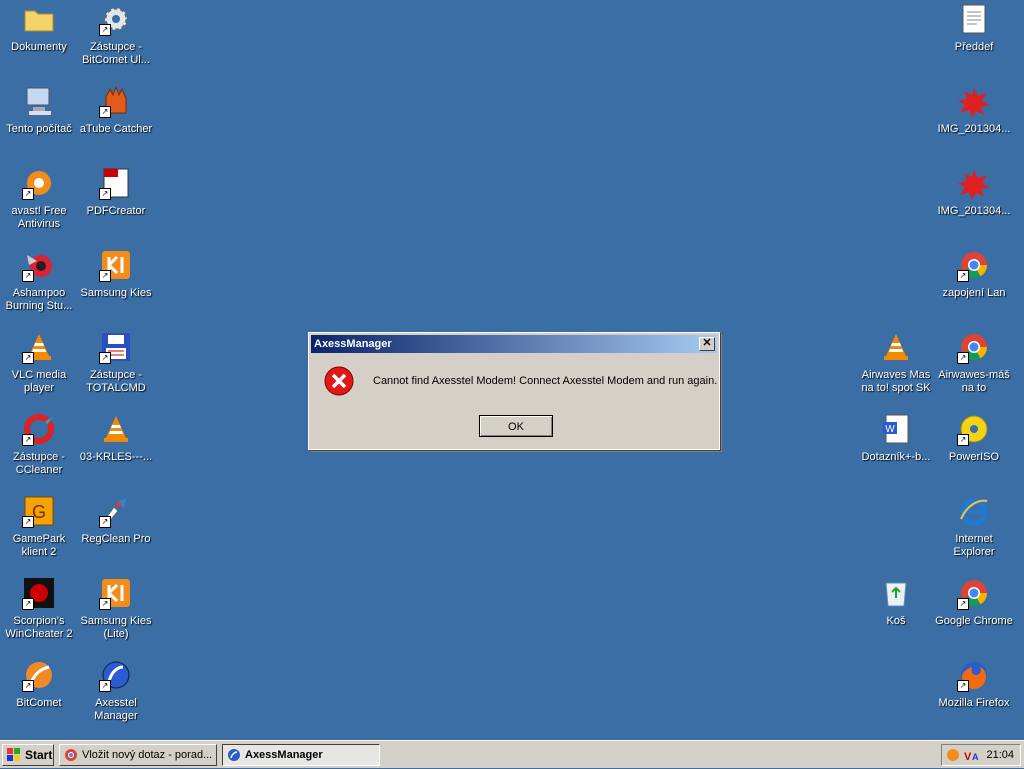  I want to click on gamepark-icon: G ↗, so click(39, 511).